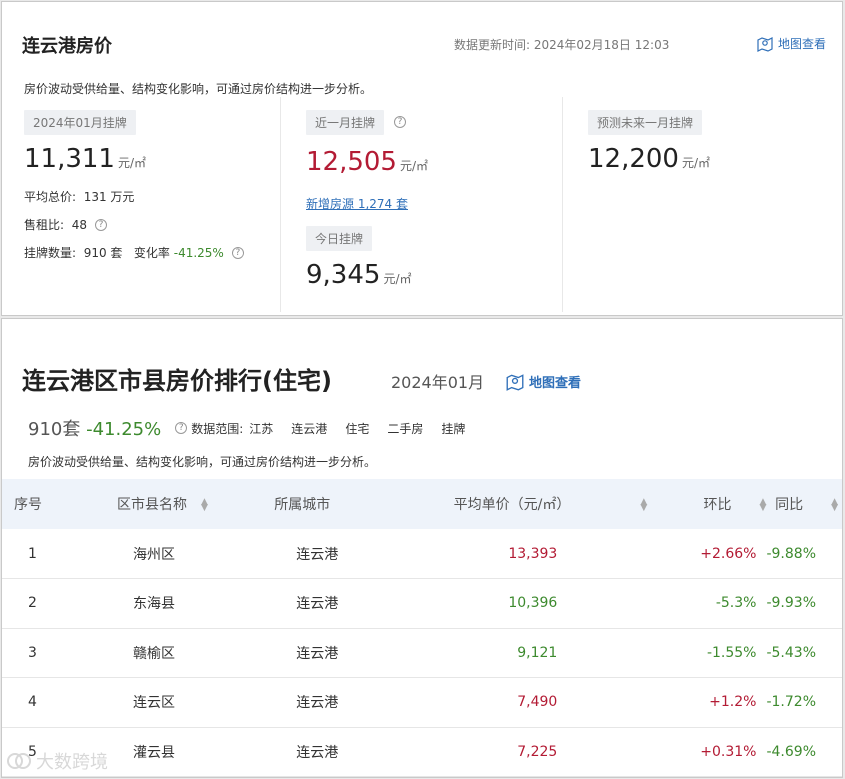 The image size is (845, 779). I want to click on update-time: 数据更新时间: 2024年02月18日 12:03, so click(562, 45).